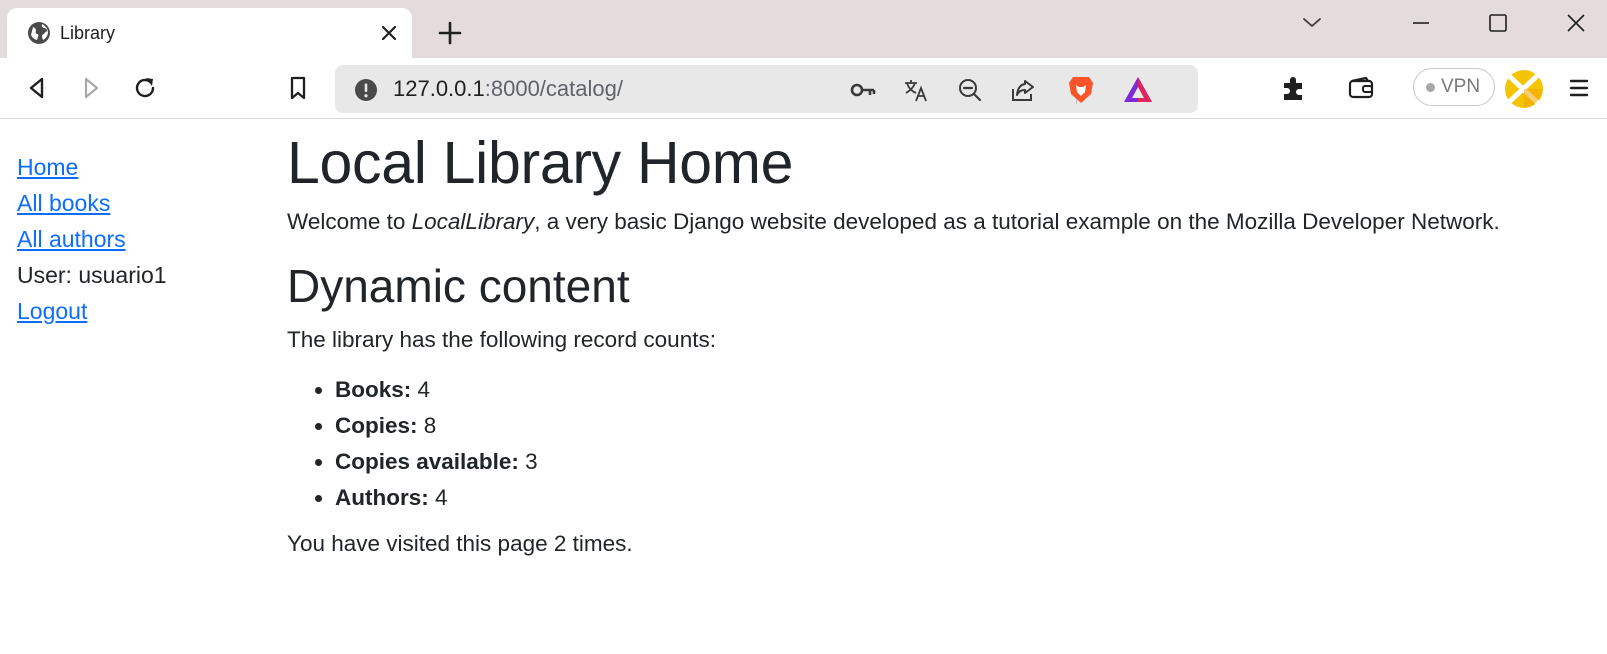 This screenshot has width=1607, height=654. I want to click on window-close-icon, so click(1576, 23).